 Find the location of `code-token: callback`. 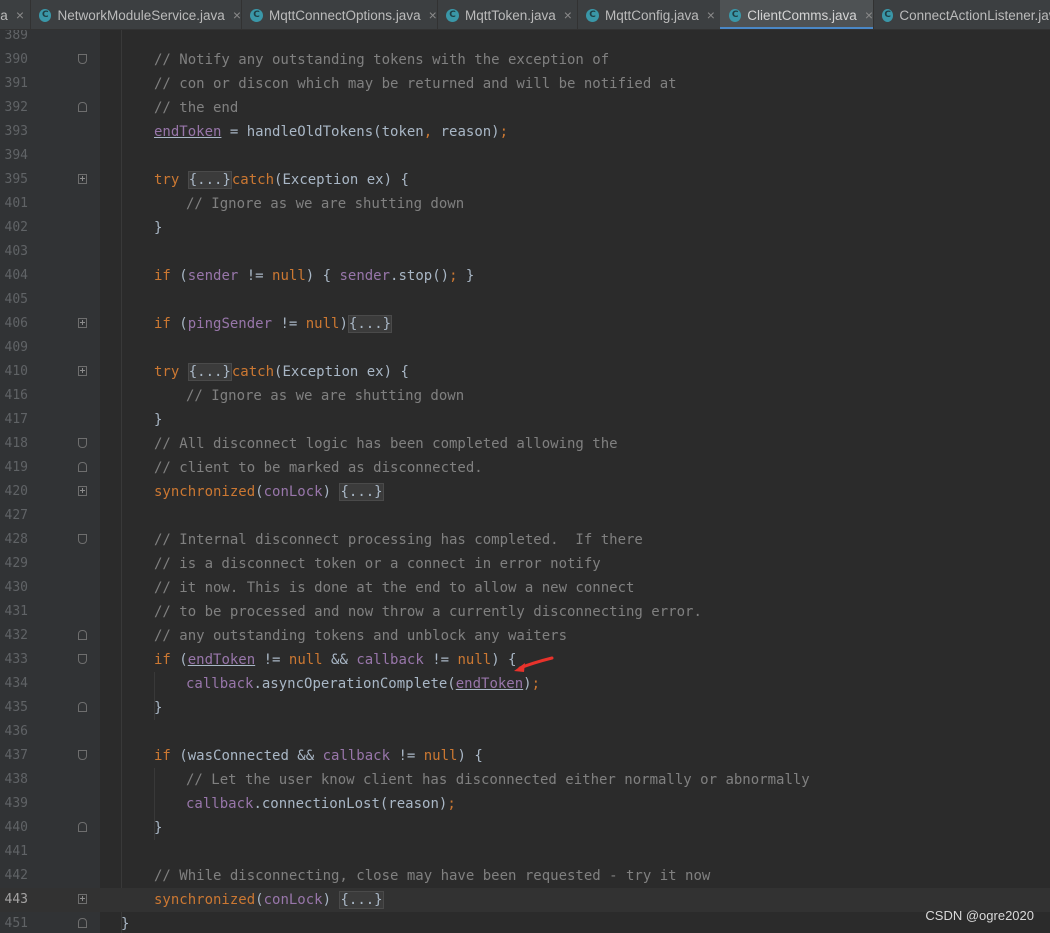

code-token: callback is located at coordinates (356, 756).